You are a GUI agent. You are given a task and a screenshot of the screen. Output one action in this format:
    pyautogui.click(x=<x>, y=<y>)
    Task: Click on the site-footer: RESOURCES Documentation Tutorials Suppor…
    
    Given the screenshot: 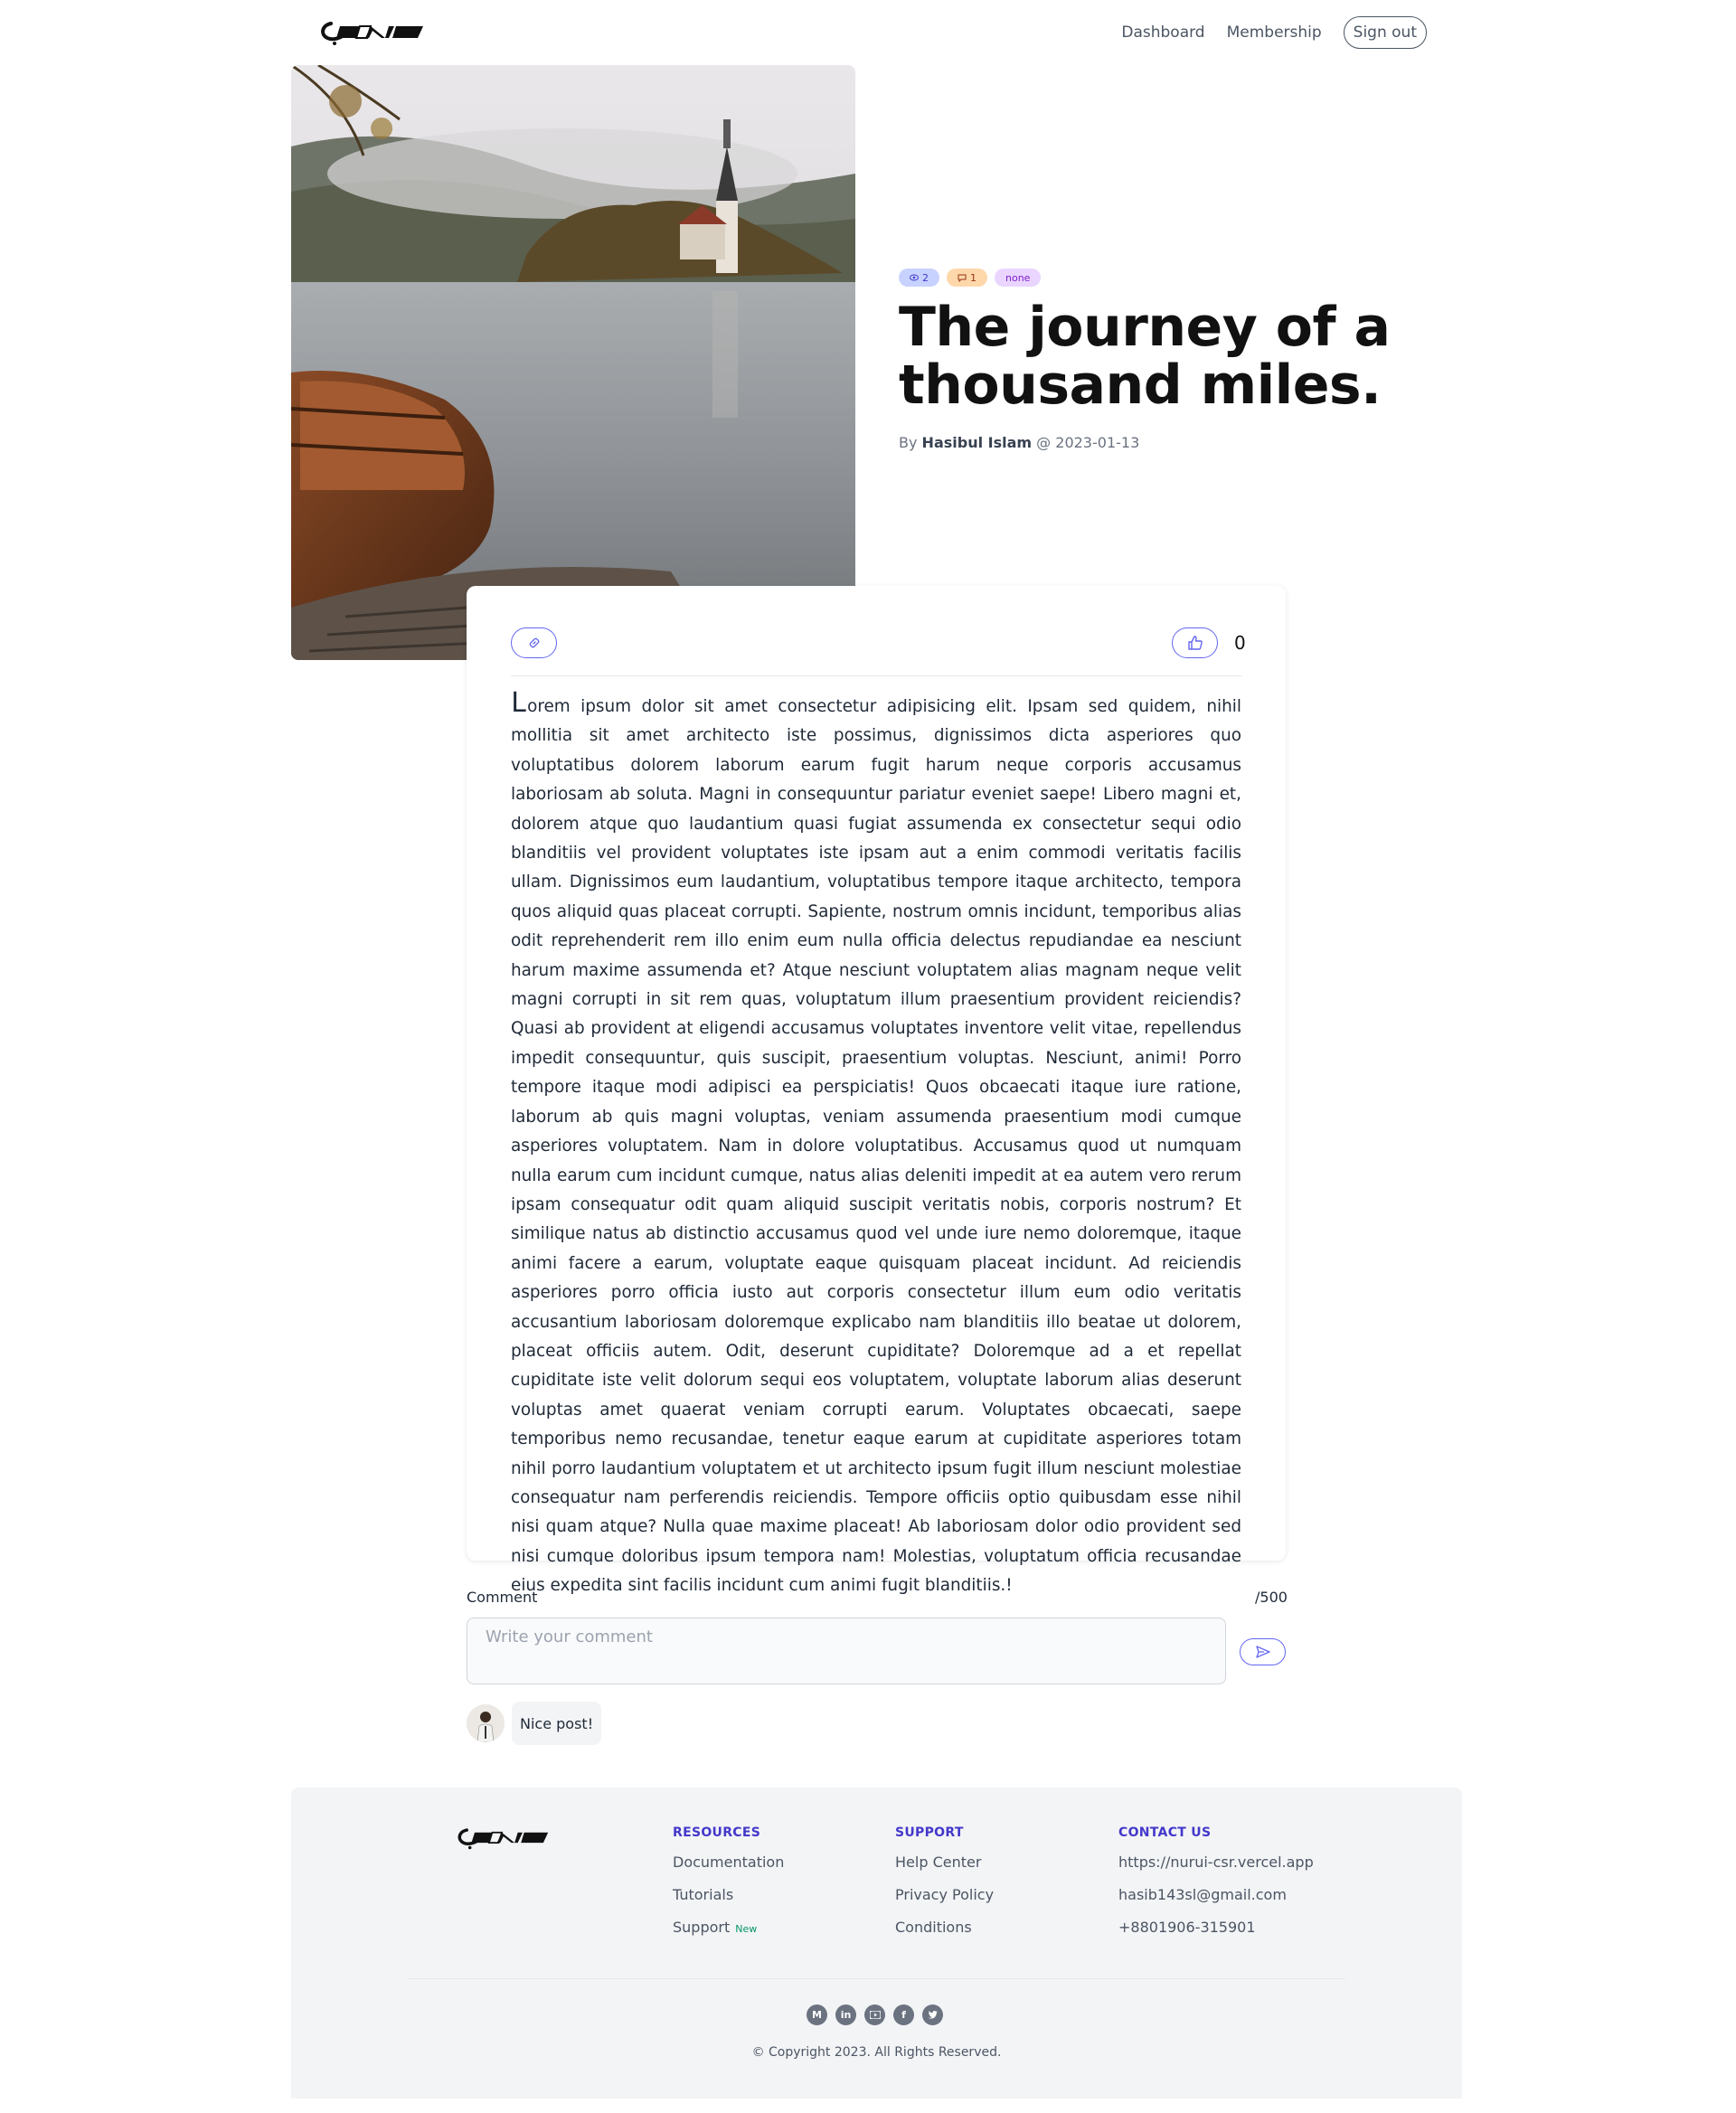 What is the action you would take?
    pyautogui.click(x=877, y=1944)
    